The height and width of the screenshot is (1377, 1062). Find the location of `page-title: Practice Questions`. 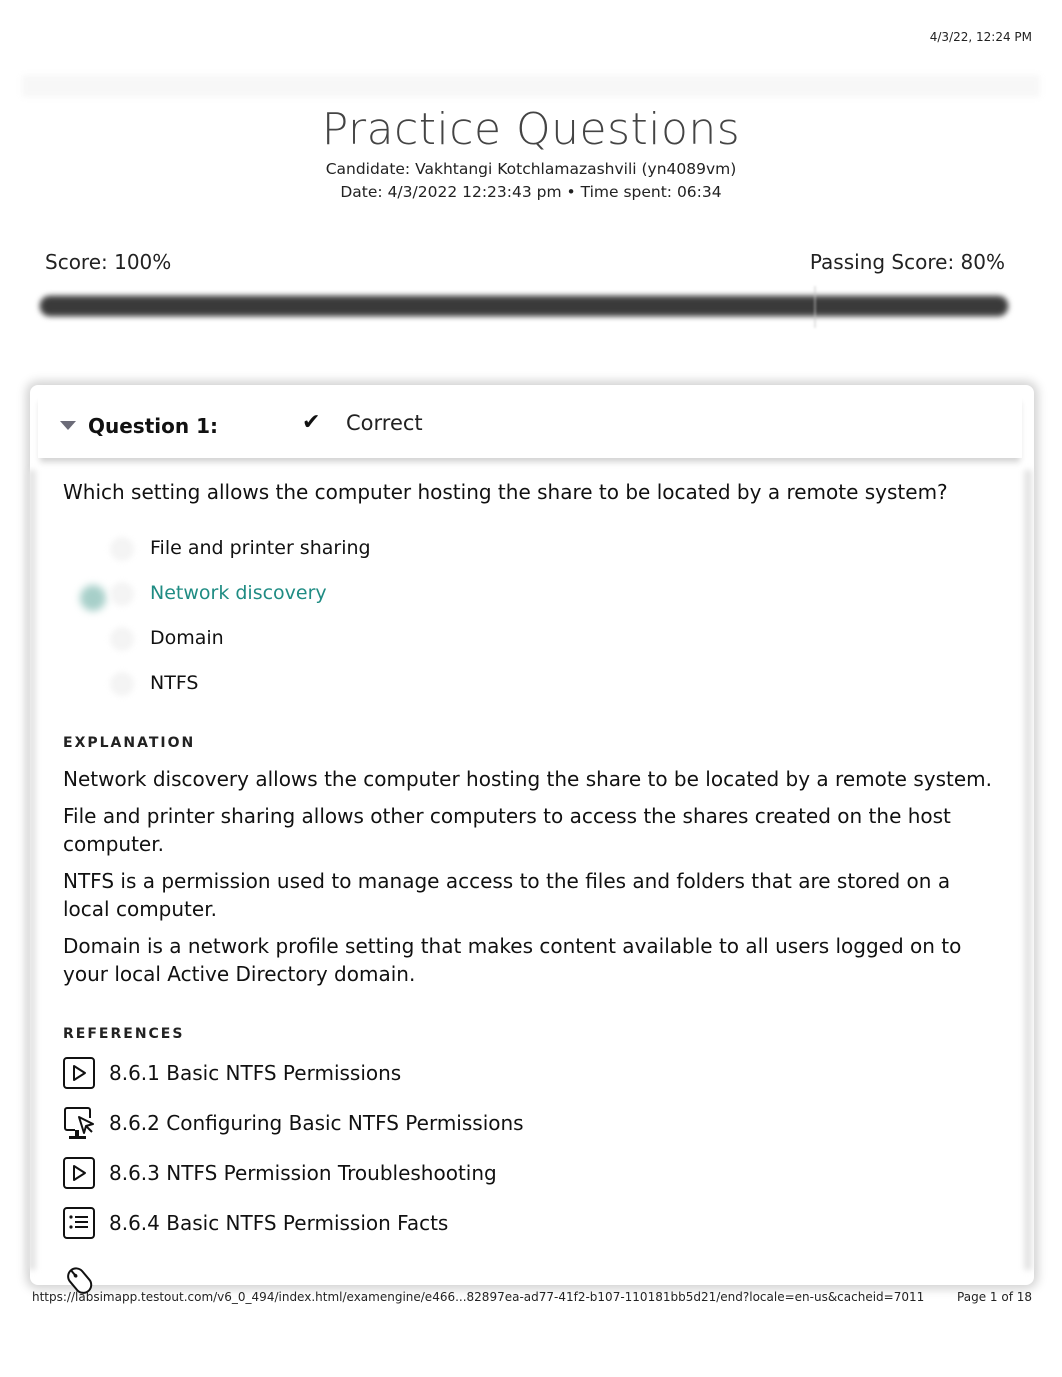

page-title: Practice Questions is located at coordinates (531, 129).